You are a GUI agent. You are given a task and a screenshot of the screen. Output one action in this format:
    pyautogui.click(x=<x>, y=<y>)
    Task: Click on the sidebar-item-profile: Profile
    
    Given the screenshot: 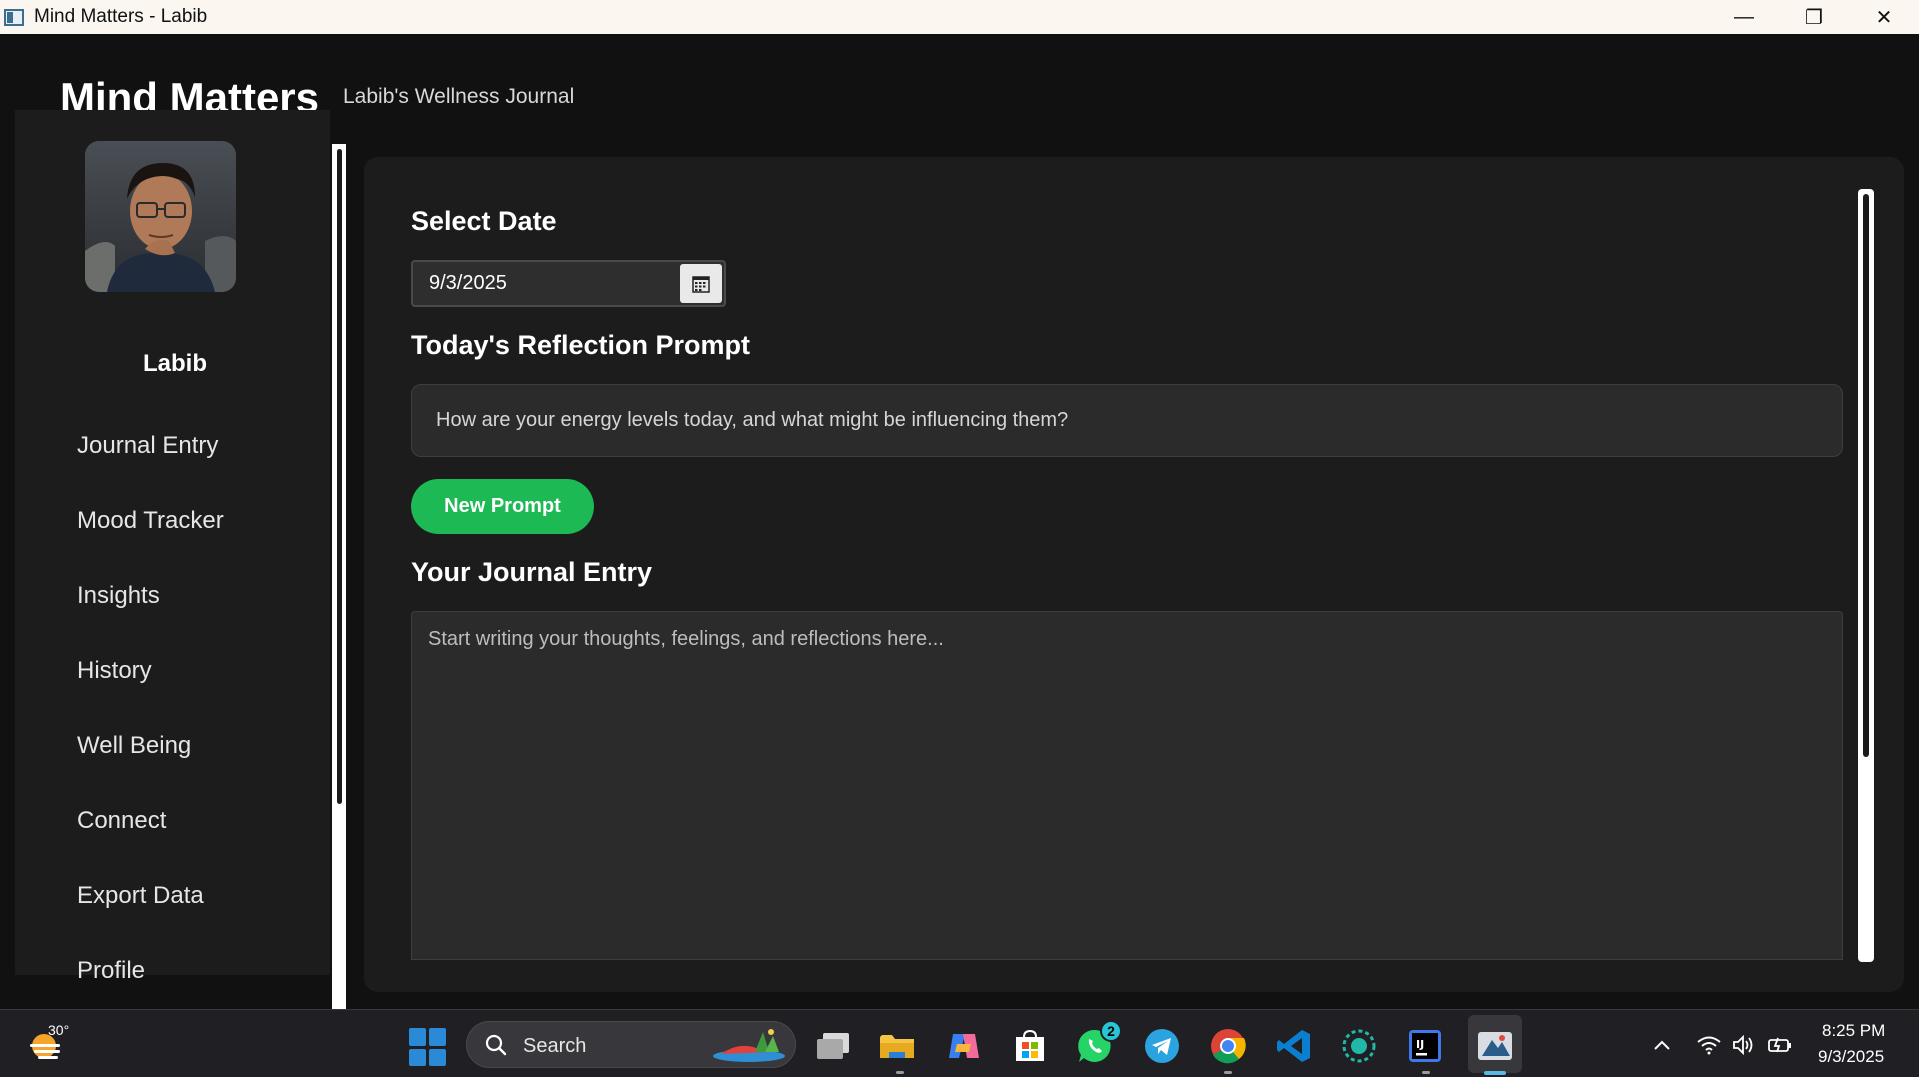 What is the action you would take?
    pyautogui.click(x=111, y=971)
    